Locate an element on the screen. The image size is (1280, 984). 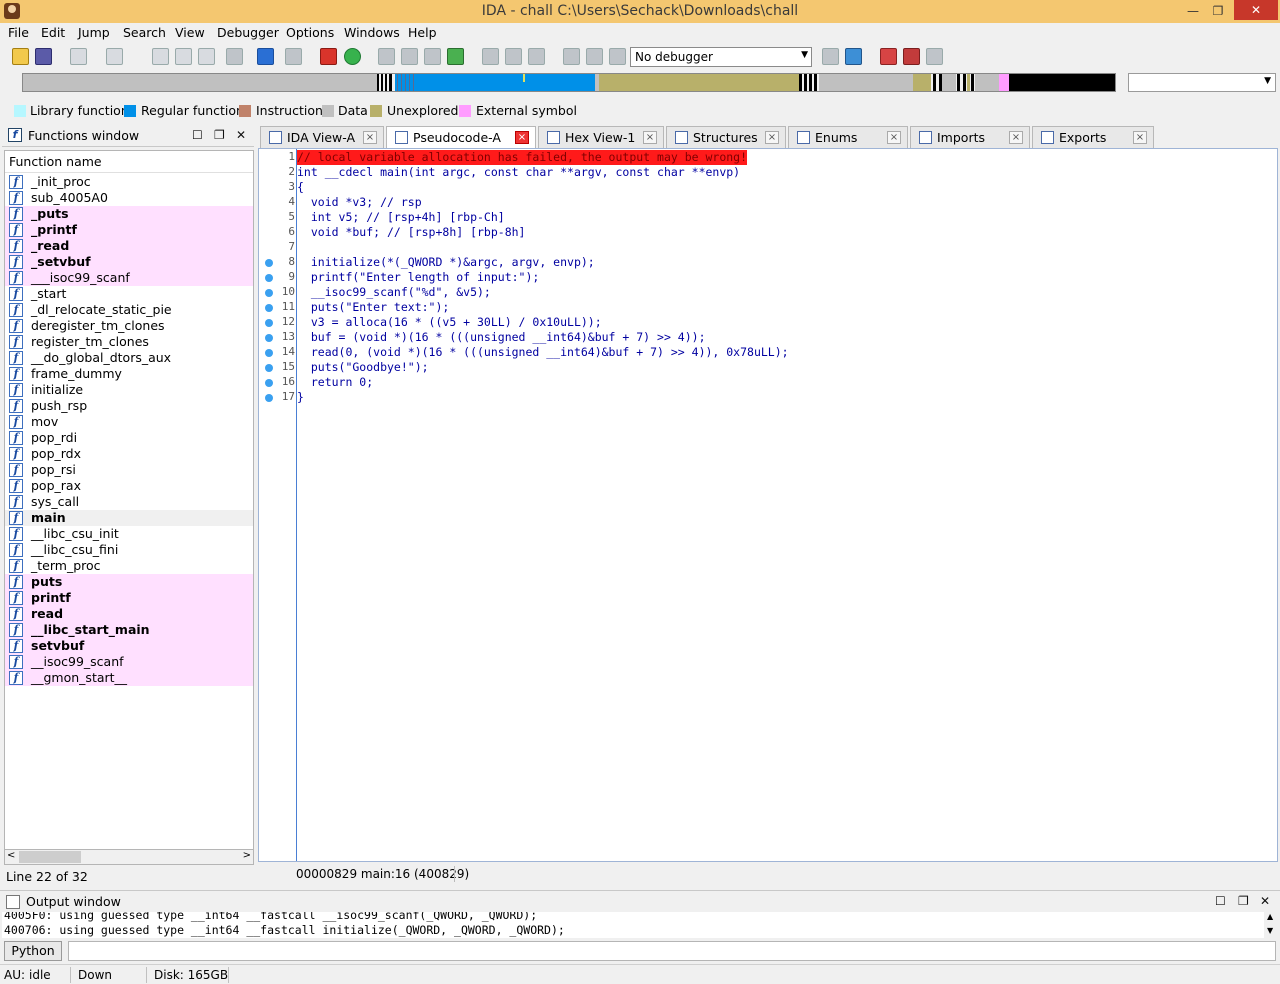
delete-breakpoint-icon is located at coordinates (934, 56).